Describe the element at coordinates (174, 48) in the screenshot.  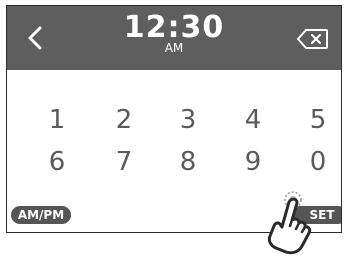
I see `time-period: AM` at that location.